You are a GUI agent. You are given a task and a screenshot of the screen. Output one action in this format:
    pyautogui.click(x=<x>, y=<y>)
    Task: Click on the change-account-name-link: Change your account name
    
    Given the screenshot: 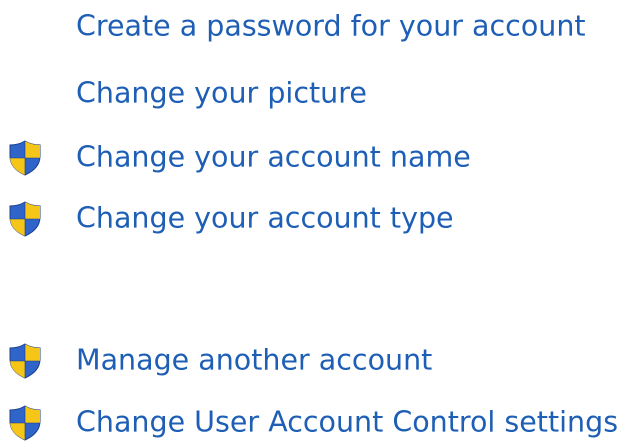 What is the action you would take?
    pyautogui.click(x=319, y=157)
    